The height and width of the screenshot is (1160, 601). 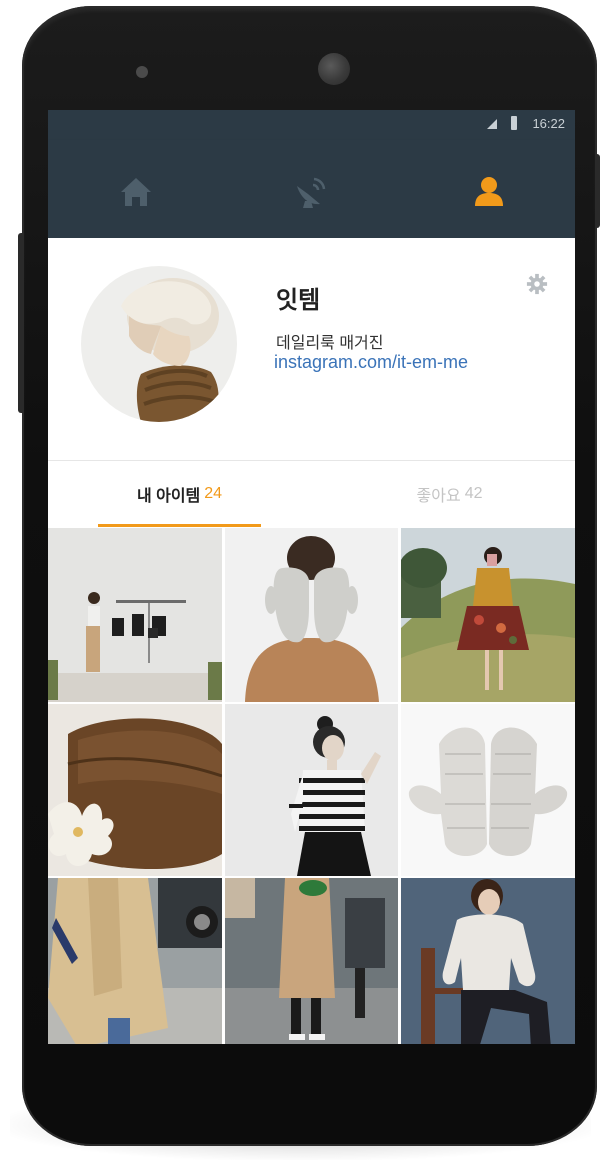 I want to click on camel-coat-street-image, so click(x=311, y=961).